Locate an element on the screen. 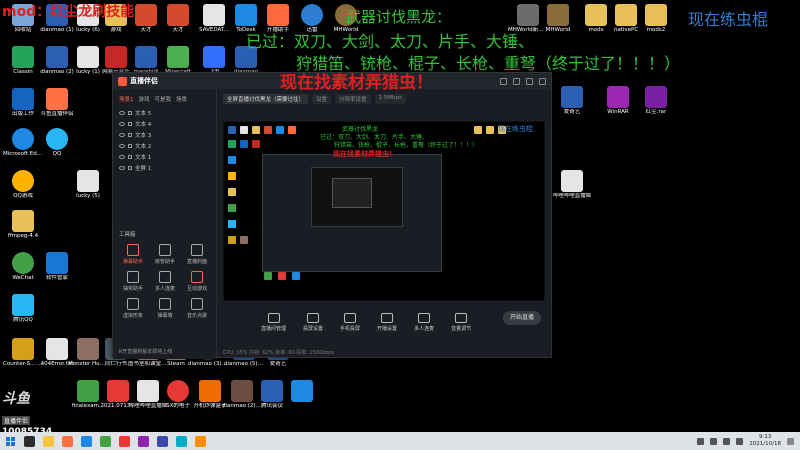 This screenshot has width=800, height=450. overlay-weapon-title: 武器讨伐黑龙： is located at coordinates (399, 17).